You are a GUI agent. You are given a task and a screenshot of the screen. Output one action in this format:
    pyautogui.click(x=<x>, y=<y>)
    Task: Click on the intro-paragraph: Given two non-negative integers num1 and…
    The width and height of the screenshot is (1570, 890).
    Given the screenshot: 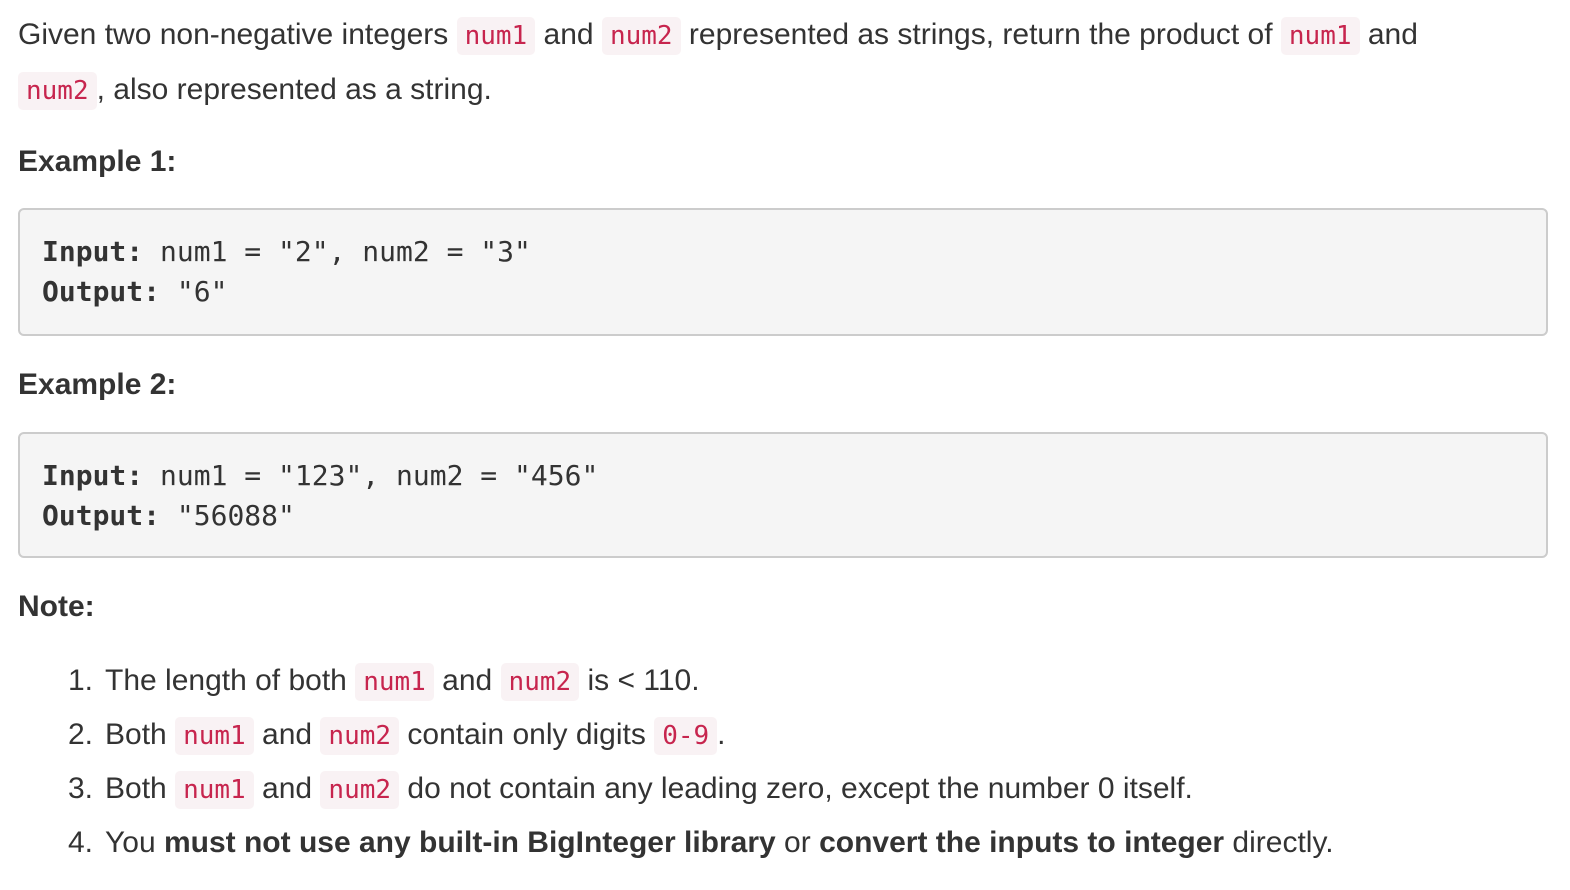 What is the action you would take?
    pyautogui.click(x=783, y=63)
    